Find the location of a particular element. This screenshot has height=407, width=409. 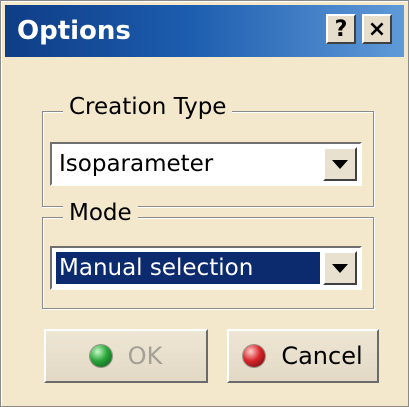

mode-combobox: Manual selection is located at coordinates (206, 268).